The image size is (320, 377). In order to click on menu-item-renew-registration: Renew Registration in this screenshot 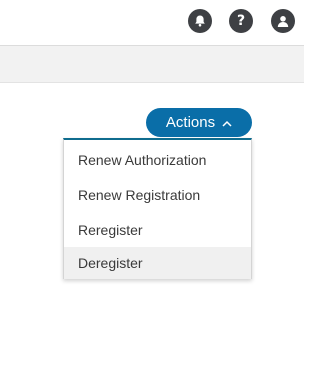, I will do `click(157, 194)`.